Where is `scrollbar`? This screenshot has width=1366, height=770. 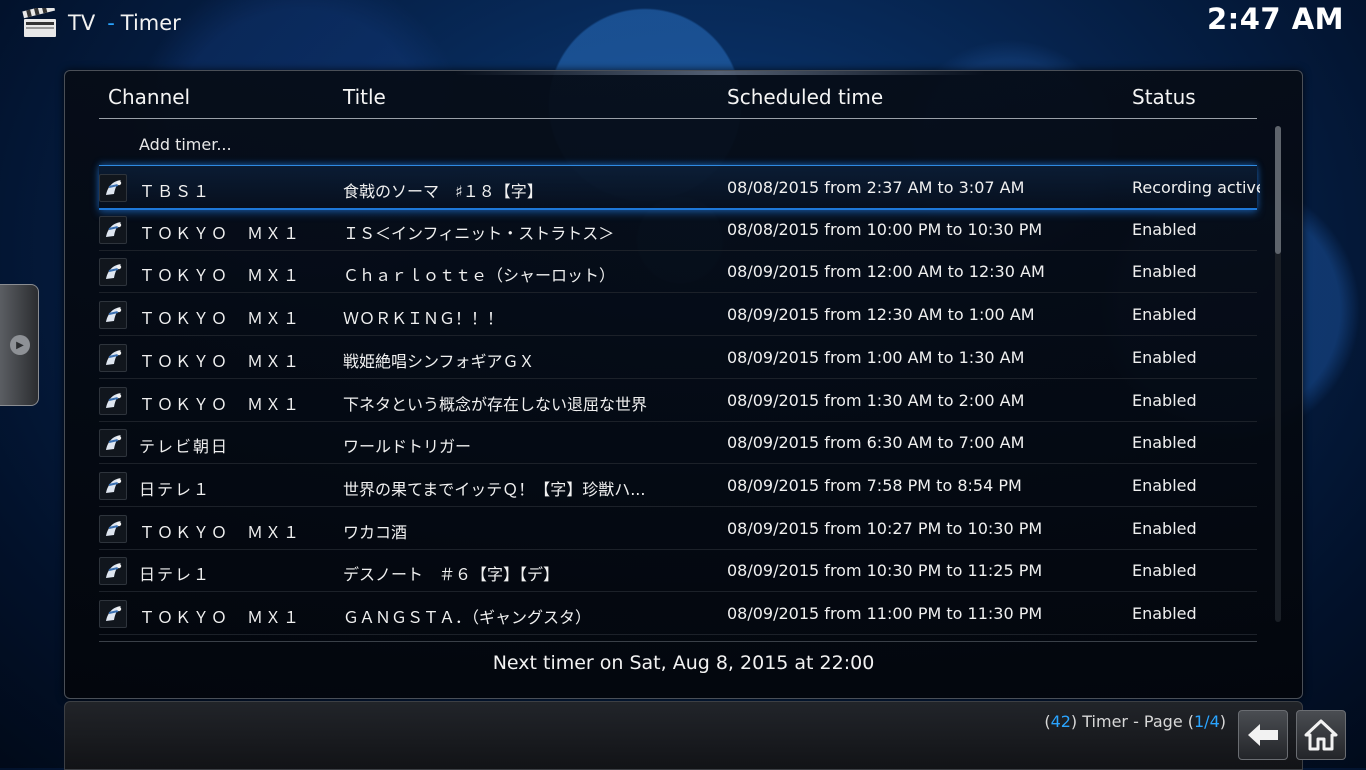
scrollbar is located at coordinates (1278, 374).